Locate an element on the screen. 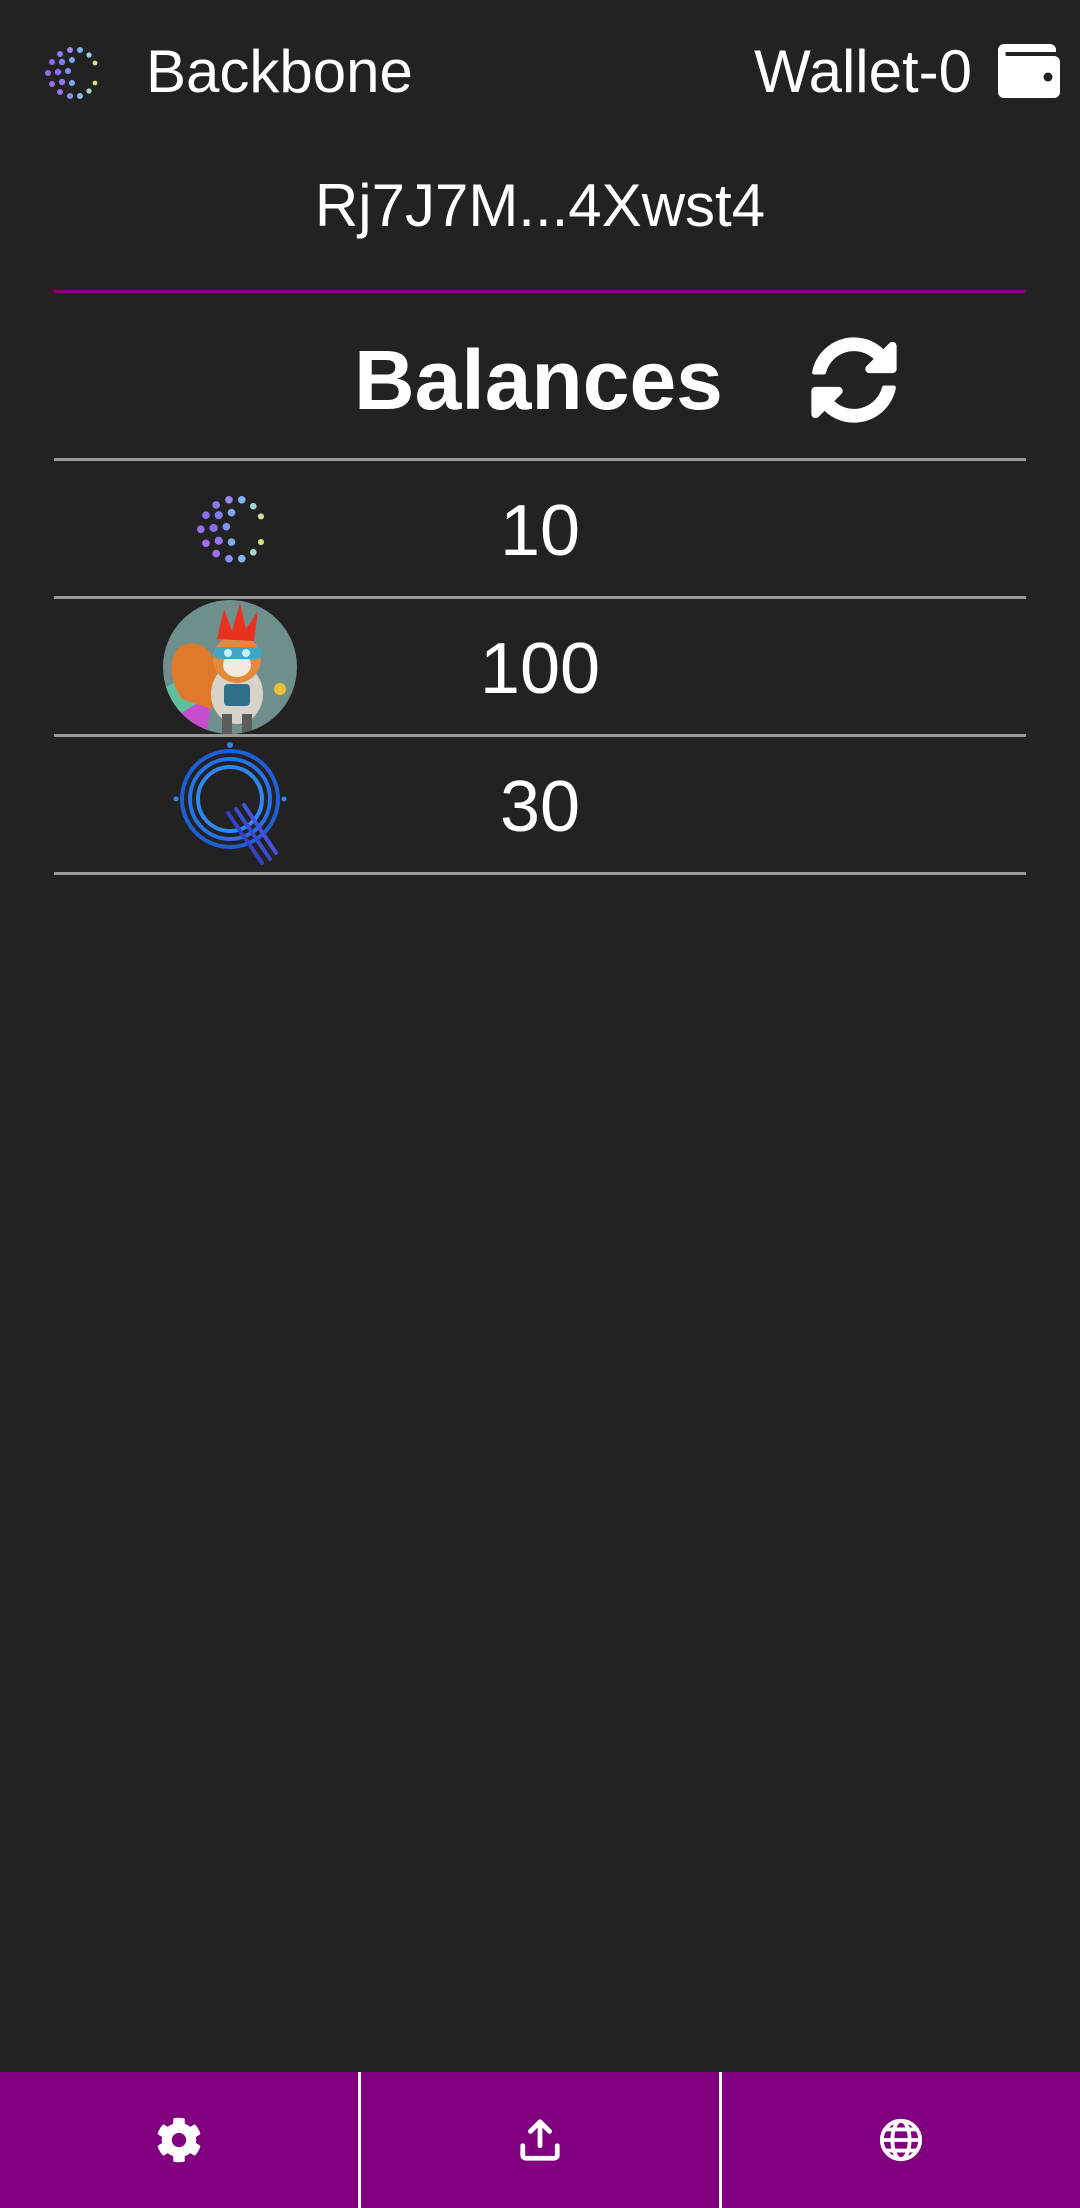  nav-network-button is located at coordinates (899, 2140).